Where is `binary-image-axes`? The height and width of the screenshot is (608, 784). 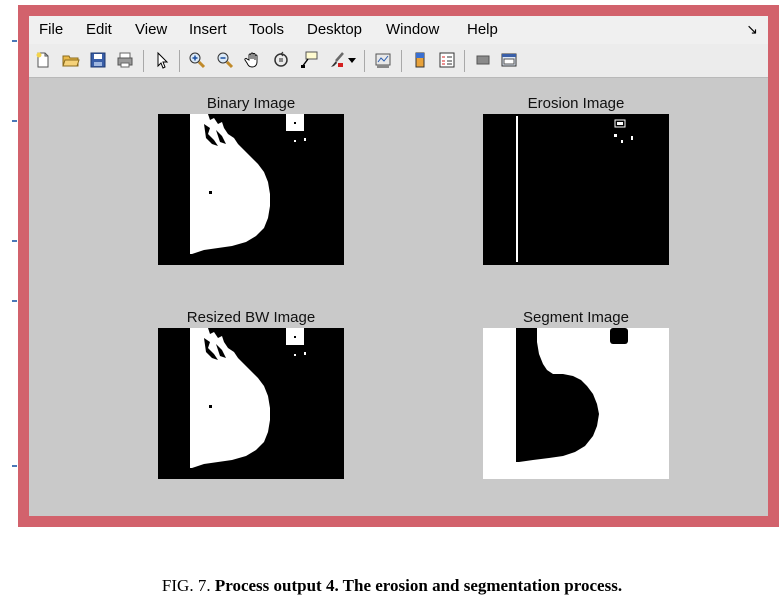 binary-image-axes is located at coordinates (251, 189).